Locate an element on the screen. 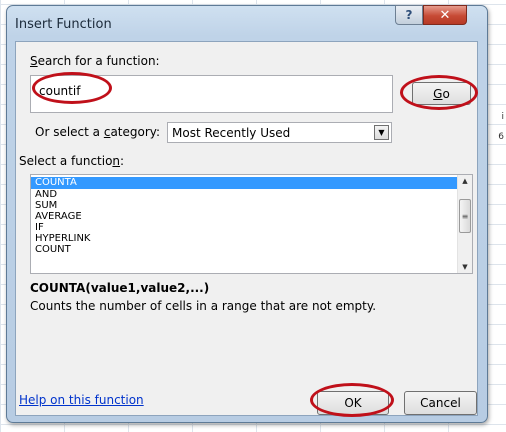  cancel-button: Cancel is located at coordinates (440, 403).